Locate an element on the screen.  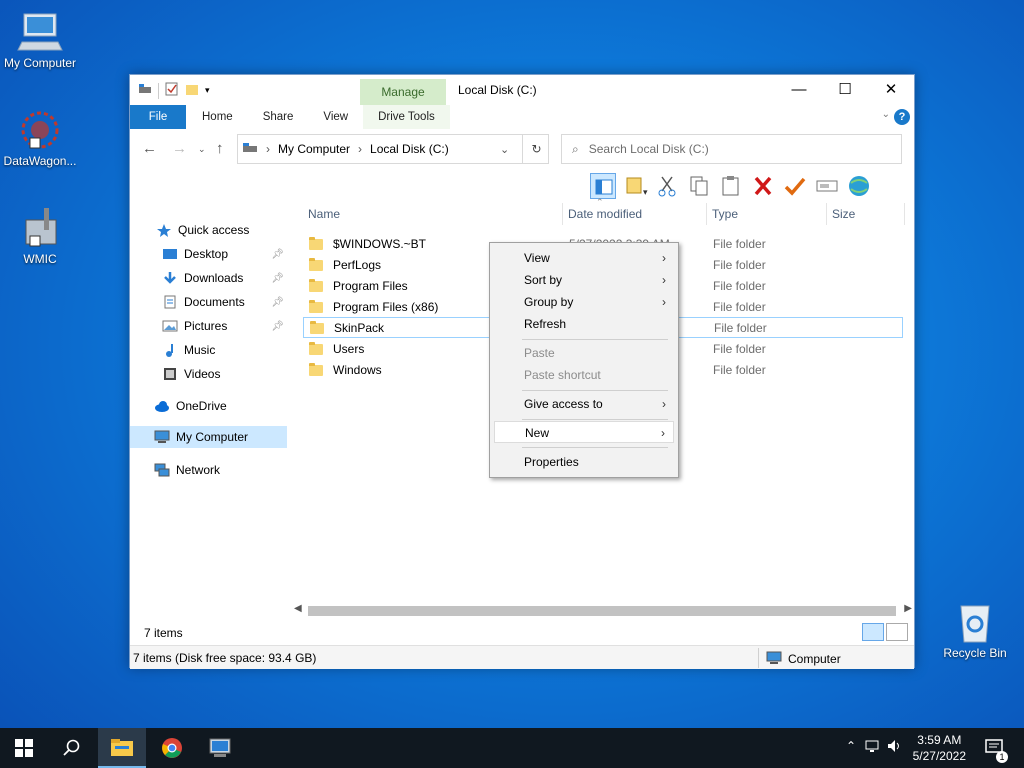
breadcrumb-my-computer: My Computer is located at coordinates (314, 149).